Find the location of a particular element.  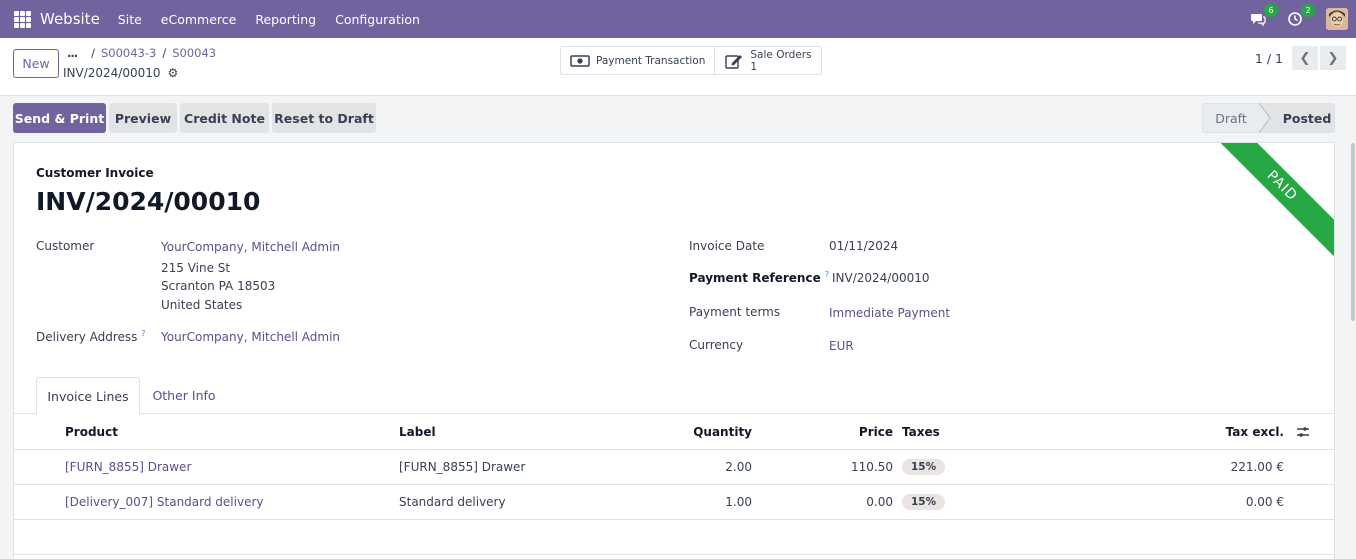

document-type: Customer Invoice is located at coordinates (95, 173).